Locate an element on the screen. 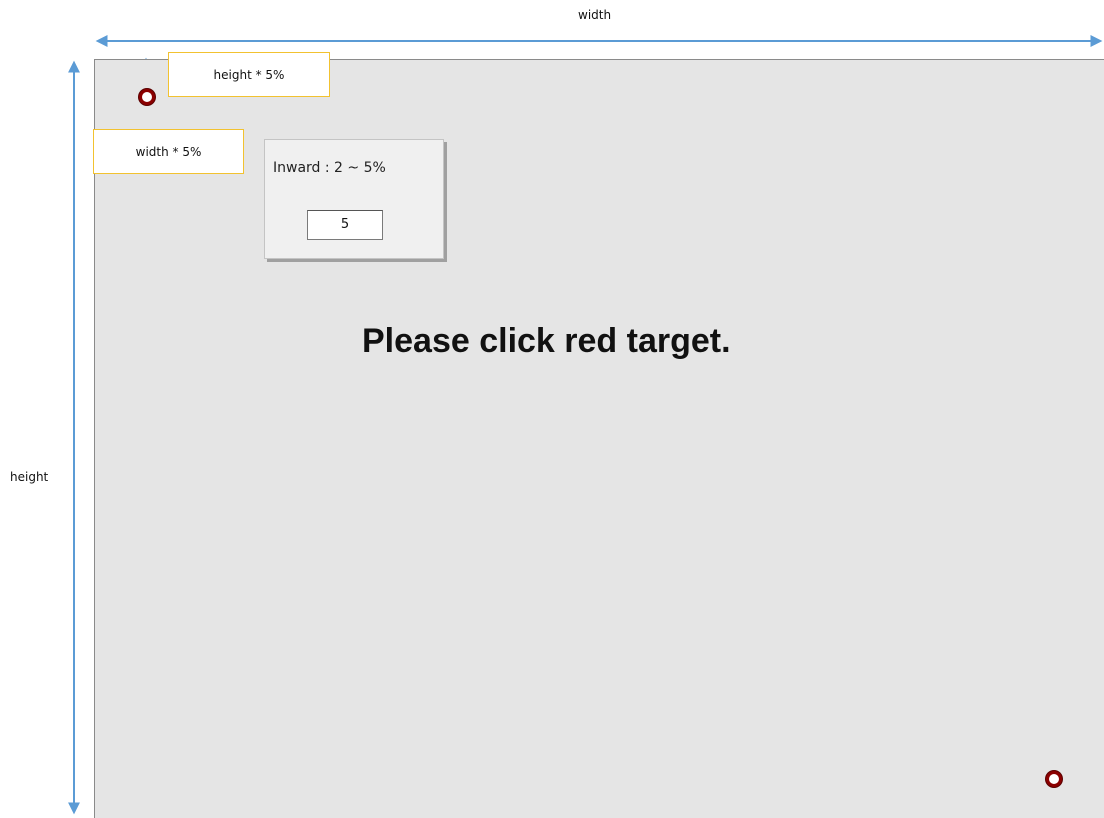  inward-input: 5 is located at coordinates (345, 225).